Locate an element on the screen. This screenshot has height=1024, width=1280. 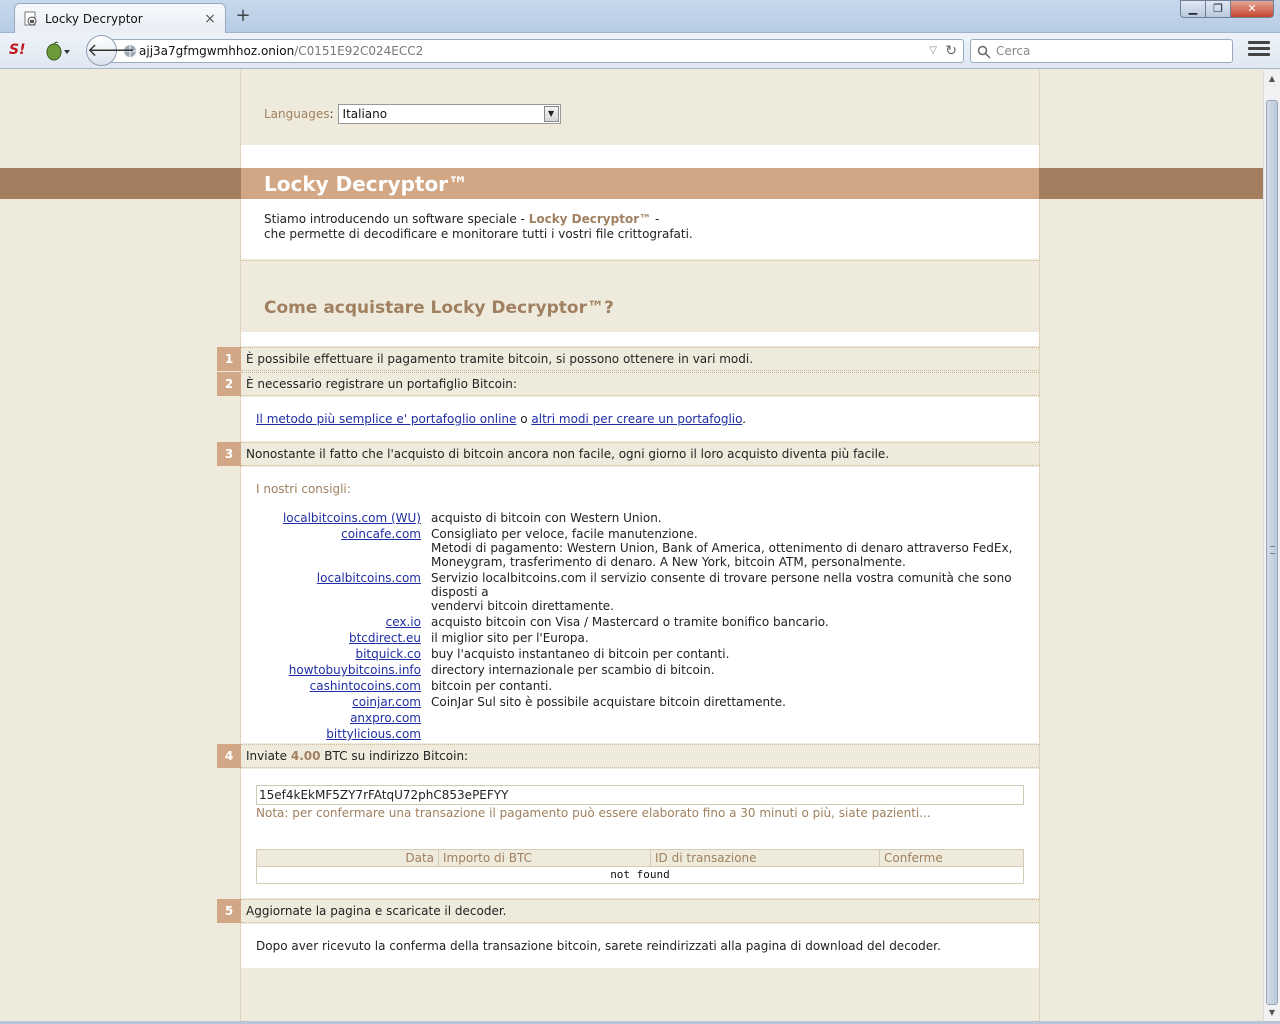
step-number: 2 is located at coordinates (229, 384).